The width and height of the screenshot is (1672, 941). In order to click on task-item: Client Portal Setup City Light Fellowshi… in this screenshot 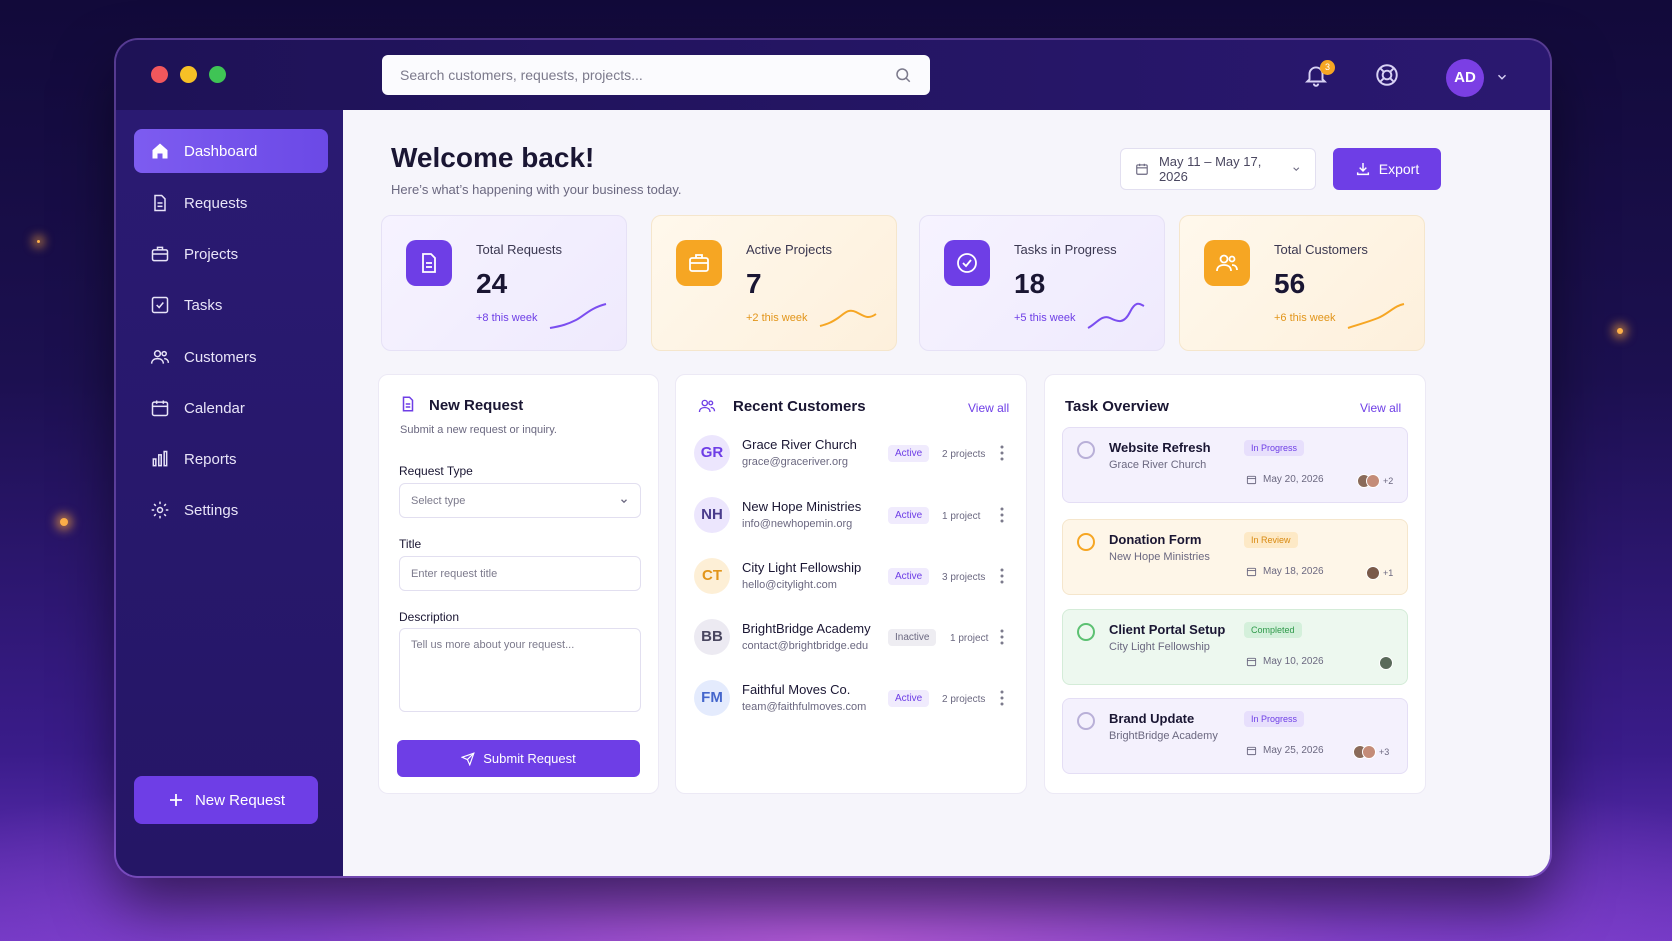, I will do `click(1235, 647)`.